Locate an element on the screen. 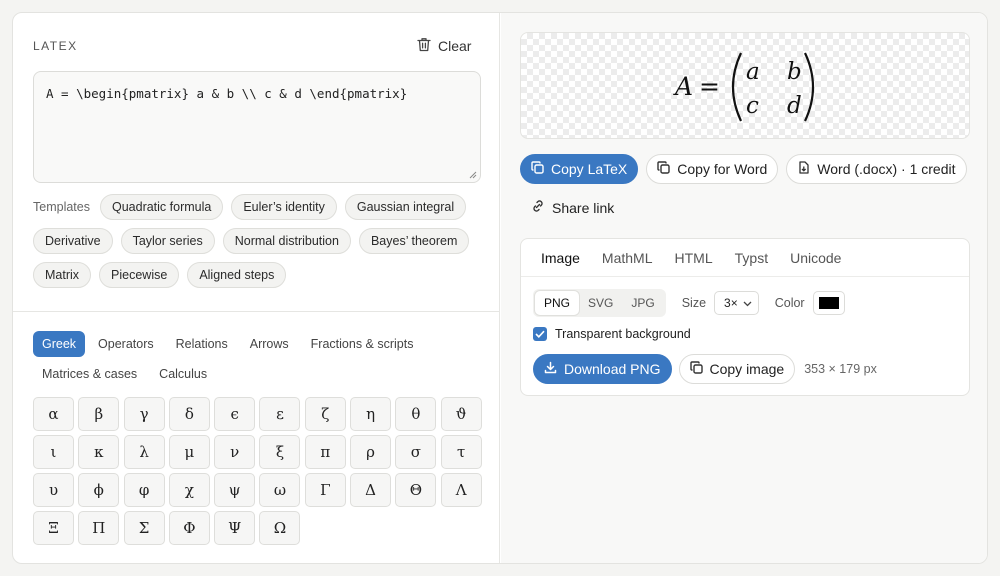  category-tab-relations: Relations is located at coordinates (202, 344).